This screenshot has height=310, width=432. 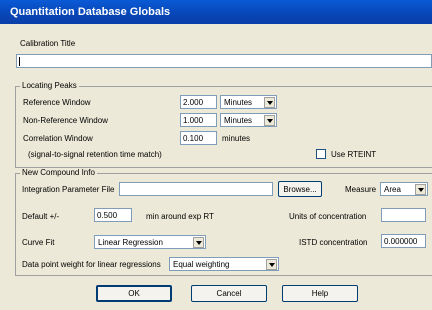 What do you see at coordinates (95, 154) in the screenshot?
I see `correlation-window-note: (signal-to-signal retention time match)` at bounding box center [95, 154].